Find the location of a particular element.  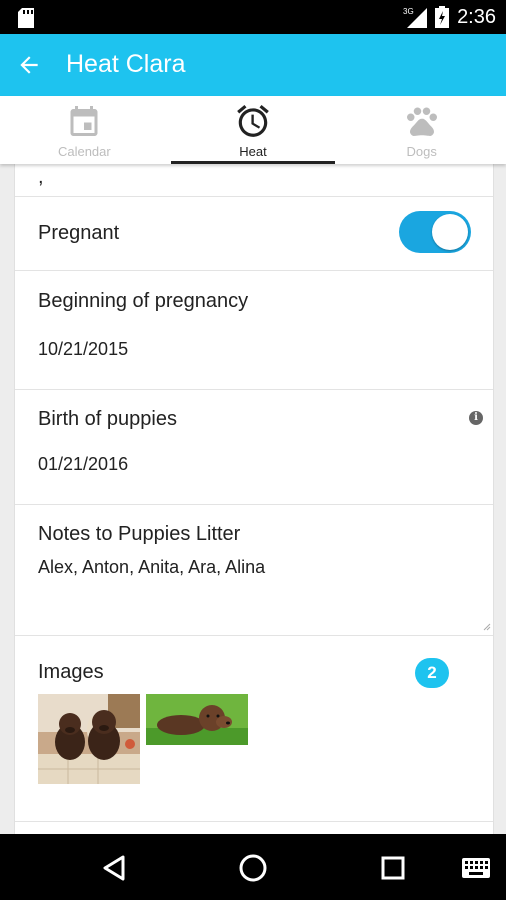

tab-heat-label: Heat is located at coordinates (253, 151).